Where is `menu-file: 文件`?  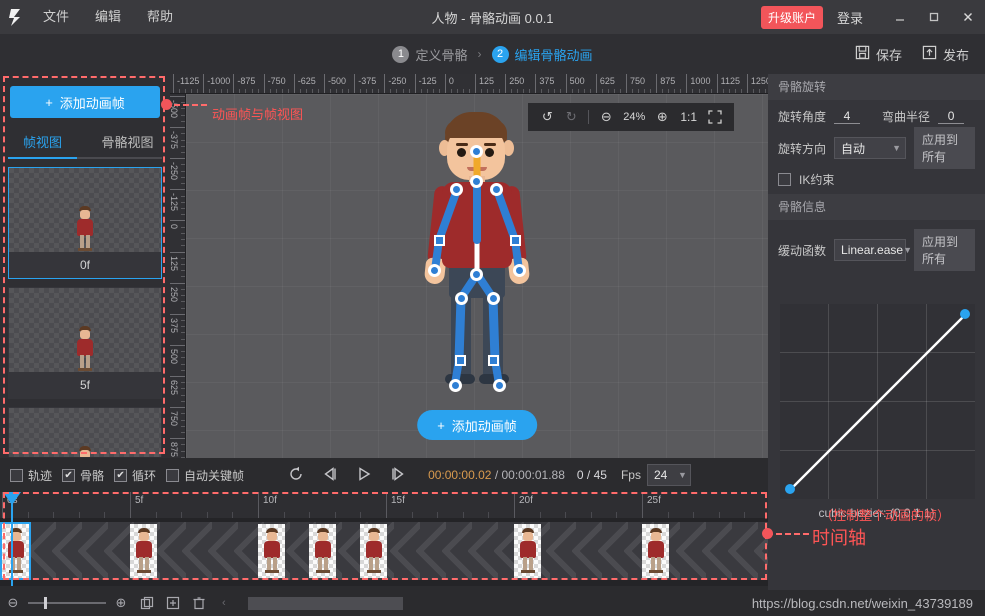 menu-file: 文件 is located at coordinates (56, 17).